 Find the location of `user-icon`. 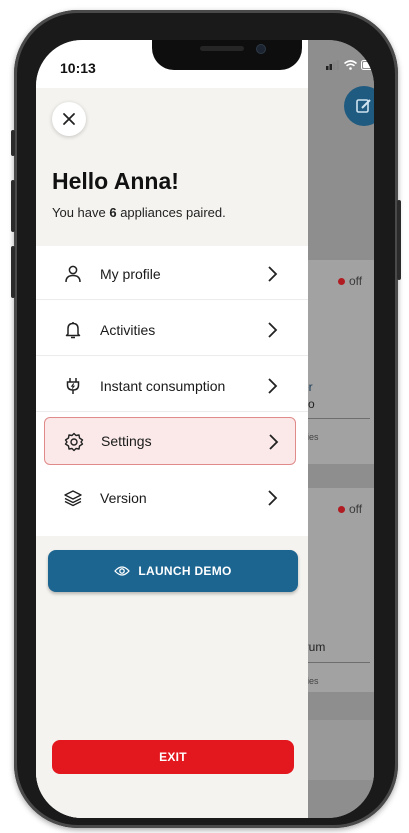

user-icon is located at coordinates (73, 274).